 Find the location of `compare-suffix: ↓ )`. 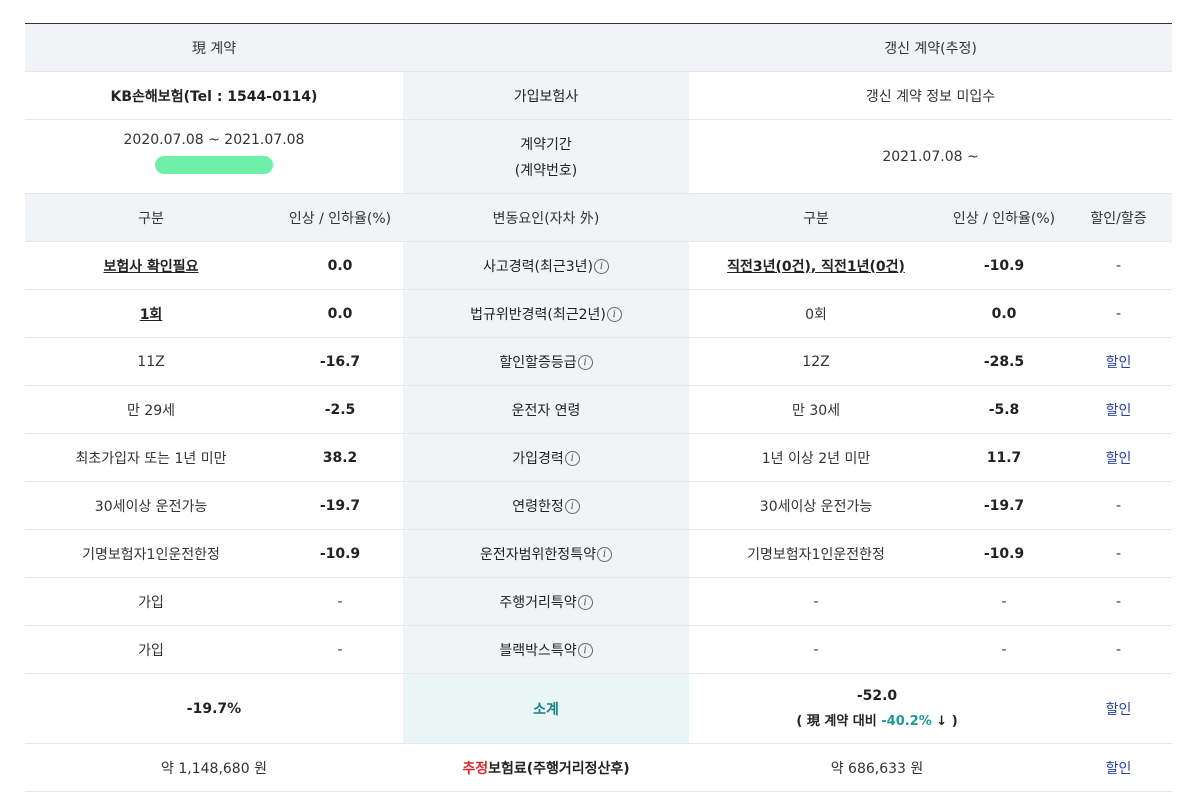

compare-suffix: ↓ ) is located at coordinates (944, 721).